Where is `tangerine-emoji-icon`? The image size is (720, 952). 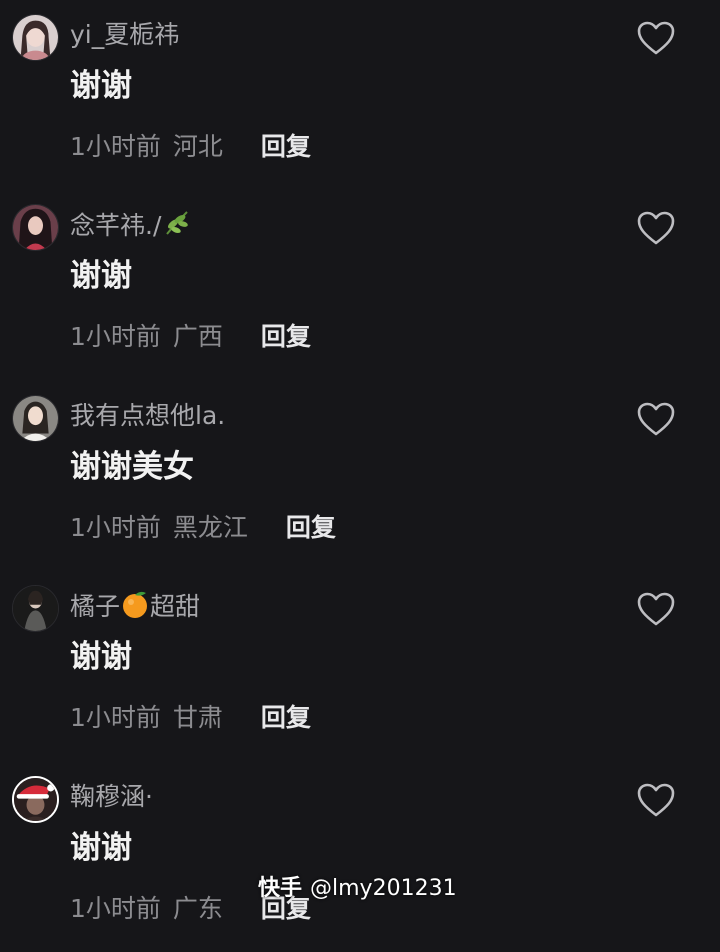
tangerine-emoji-icon is located at coordinates (135, 604).